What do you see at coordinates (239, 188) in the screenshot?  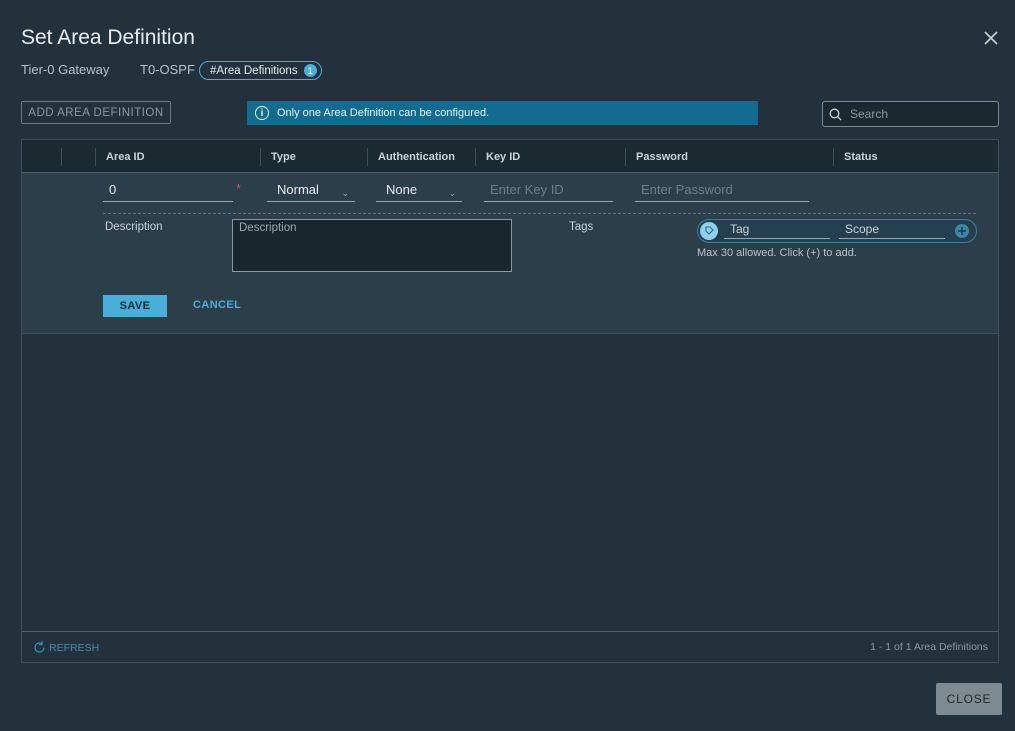 I see `required-indicator: *` at bounding box center [239, 188].